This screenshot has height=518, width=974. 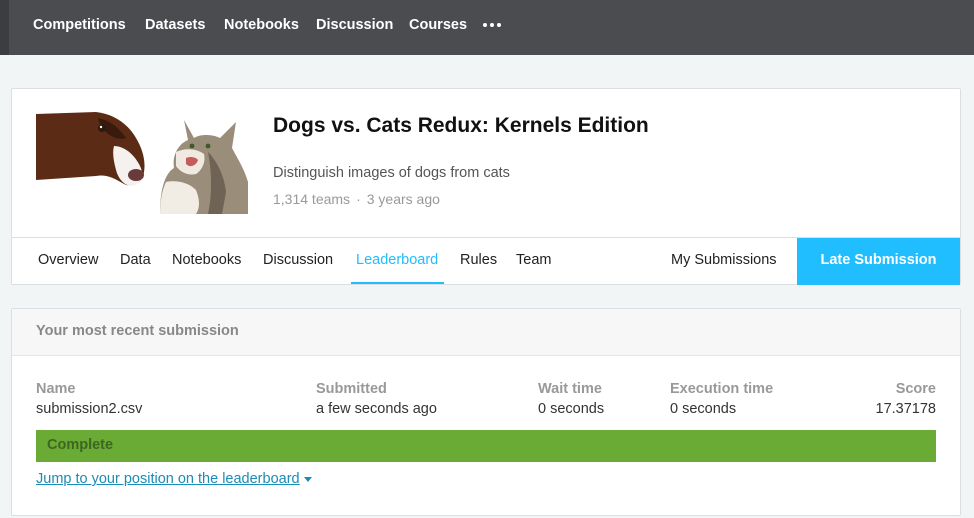 I want to click on tab-discussion: Discussion, so click(x=298, y=260).